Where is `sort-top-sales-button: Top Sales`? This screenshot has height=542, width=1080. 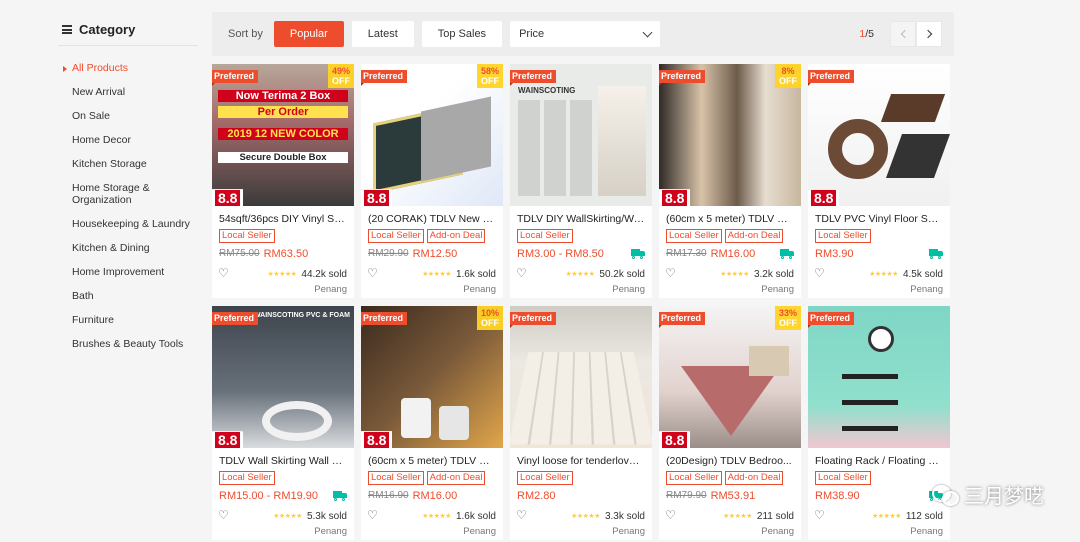
sort-top-sales-button: Top Sales is located at coordinates (462, 34).